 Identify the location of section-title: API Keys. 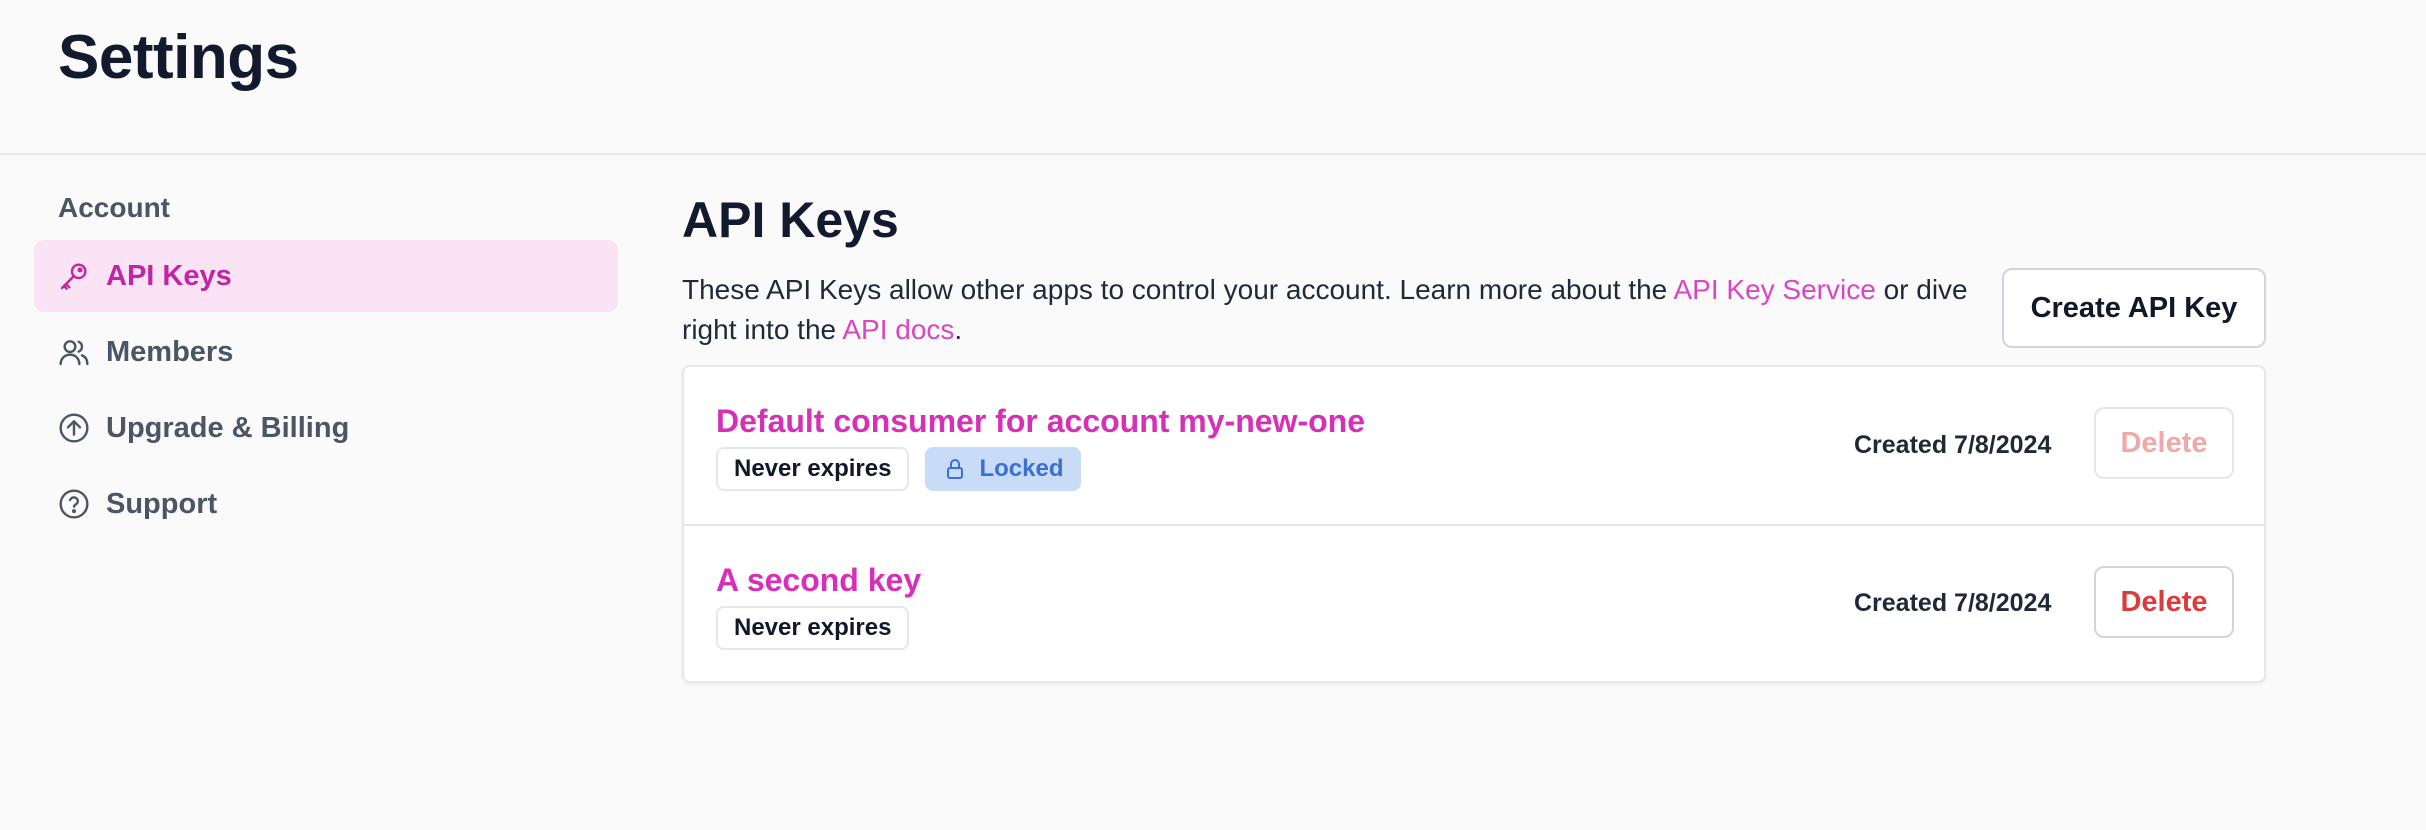
(790, 220).